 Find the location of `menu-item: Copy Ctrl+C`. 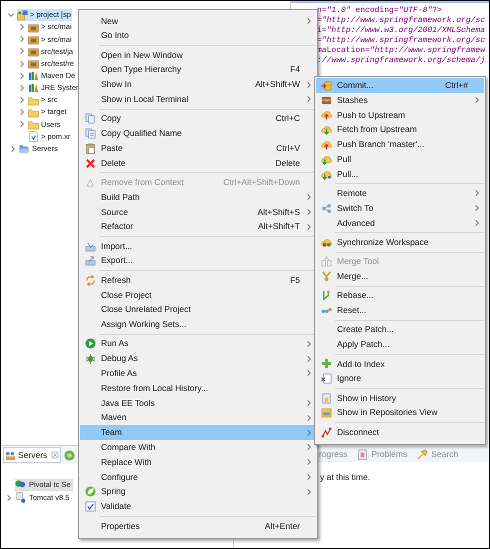

menu-item: Copy Ctrl+C is located at coordinates (198, 118).